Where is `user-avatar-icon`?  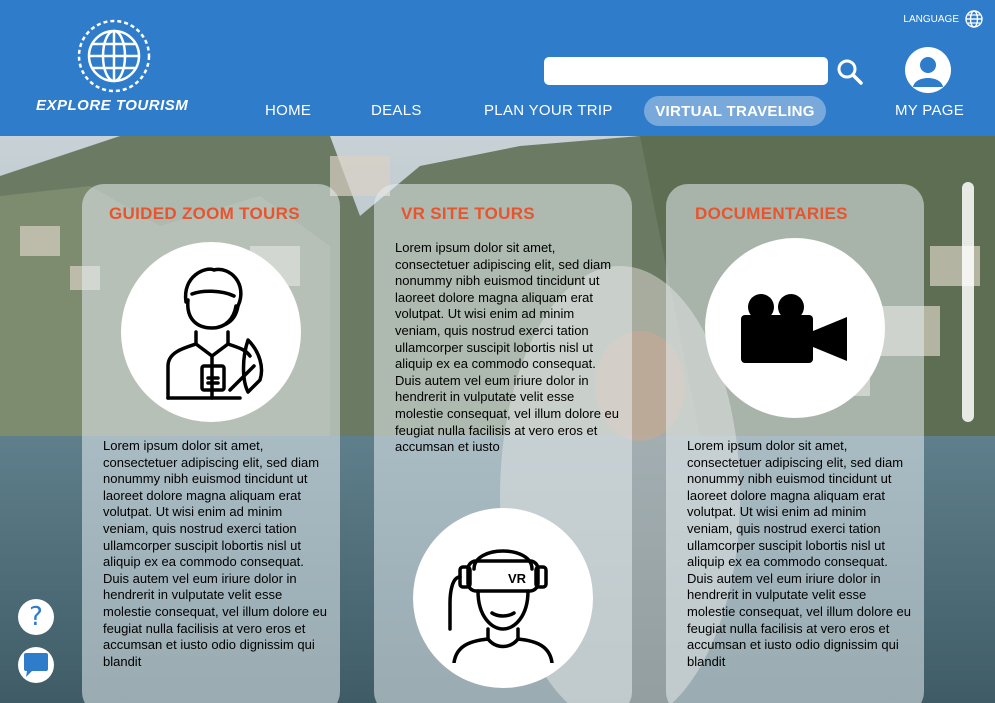 user-avatar-icon is located at coordinates (928, 70).